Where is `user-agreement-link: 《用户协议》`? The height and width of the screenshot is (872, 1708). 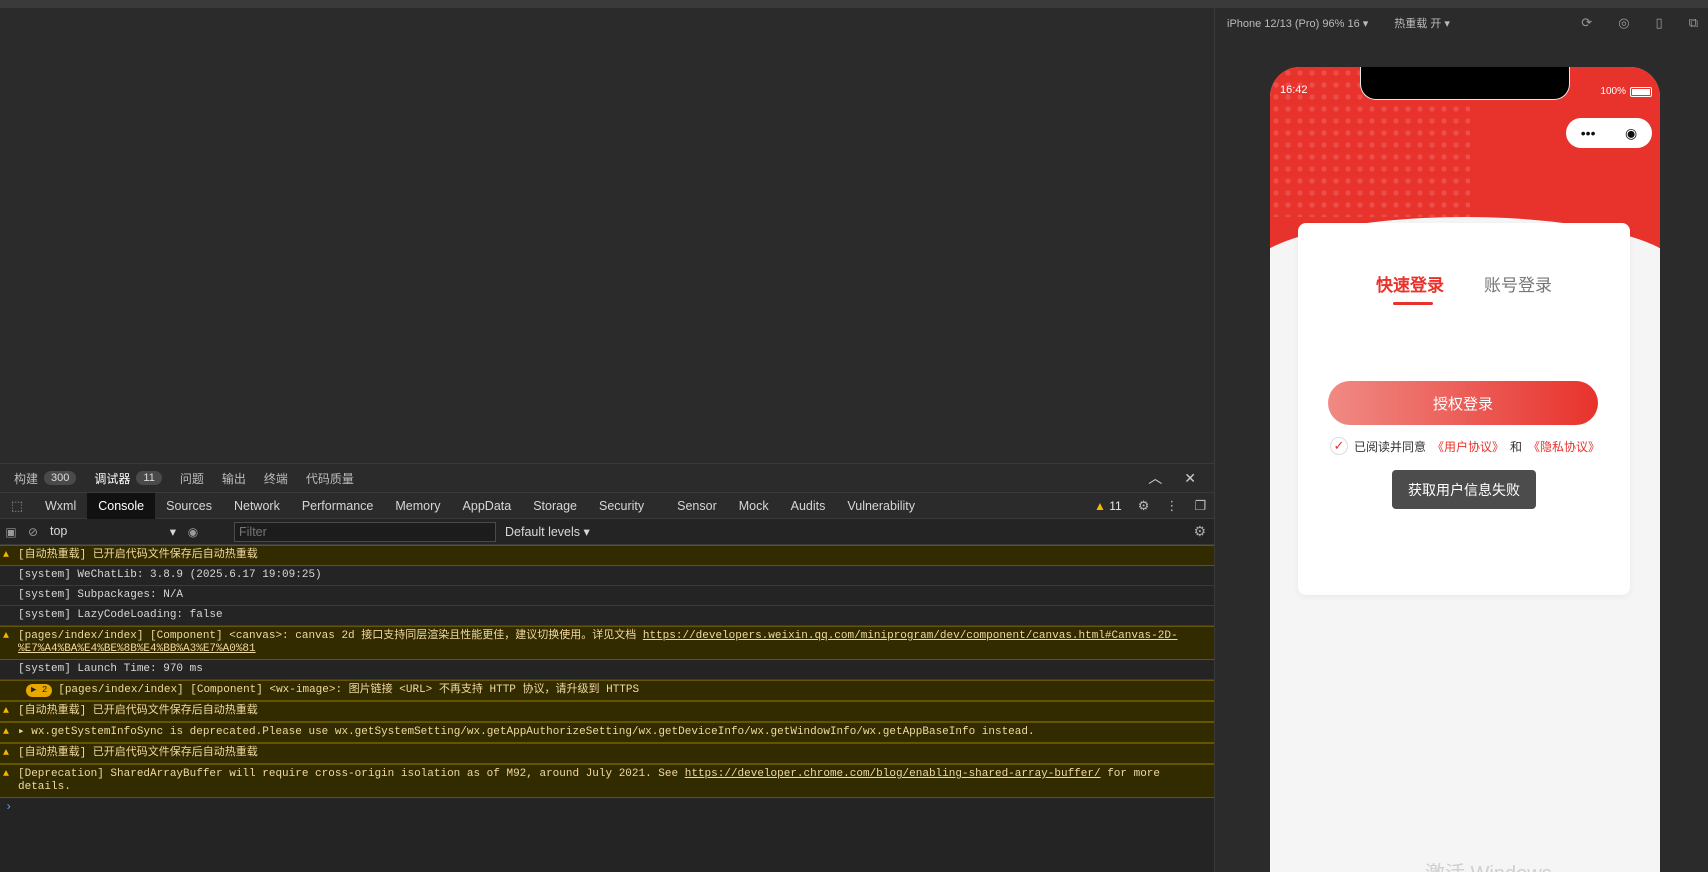 user-agreement-link: 《用户协议》 is located at coordinates (1468, 446).